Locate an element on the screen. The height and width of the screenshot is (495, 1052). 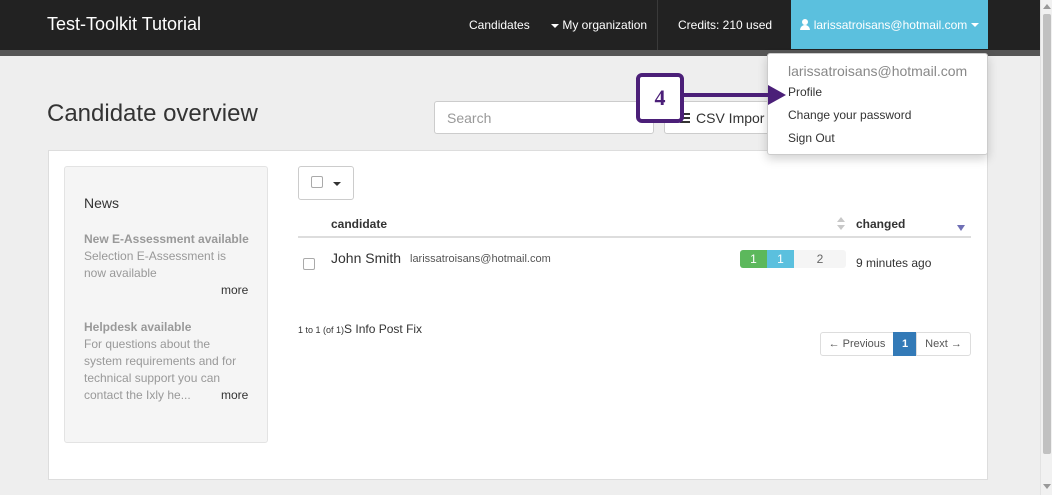
user-email-label: larissatroisans@hotmail.com is located at coordinates (890, 24).